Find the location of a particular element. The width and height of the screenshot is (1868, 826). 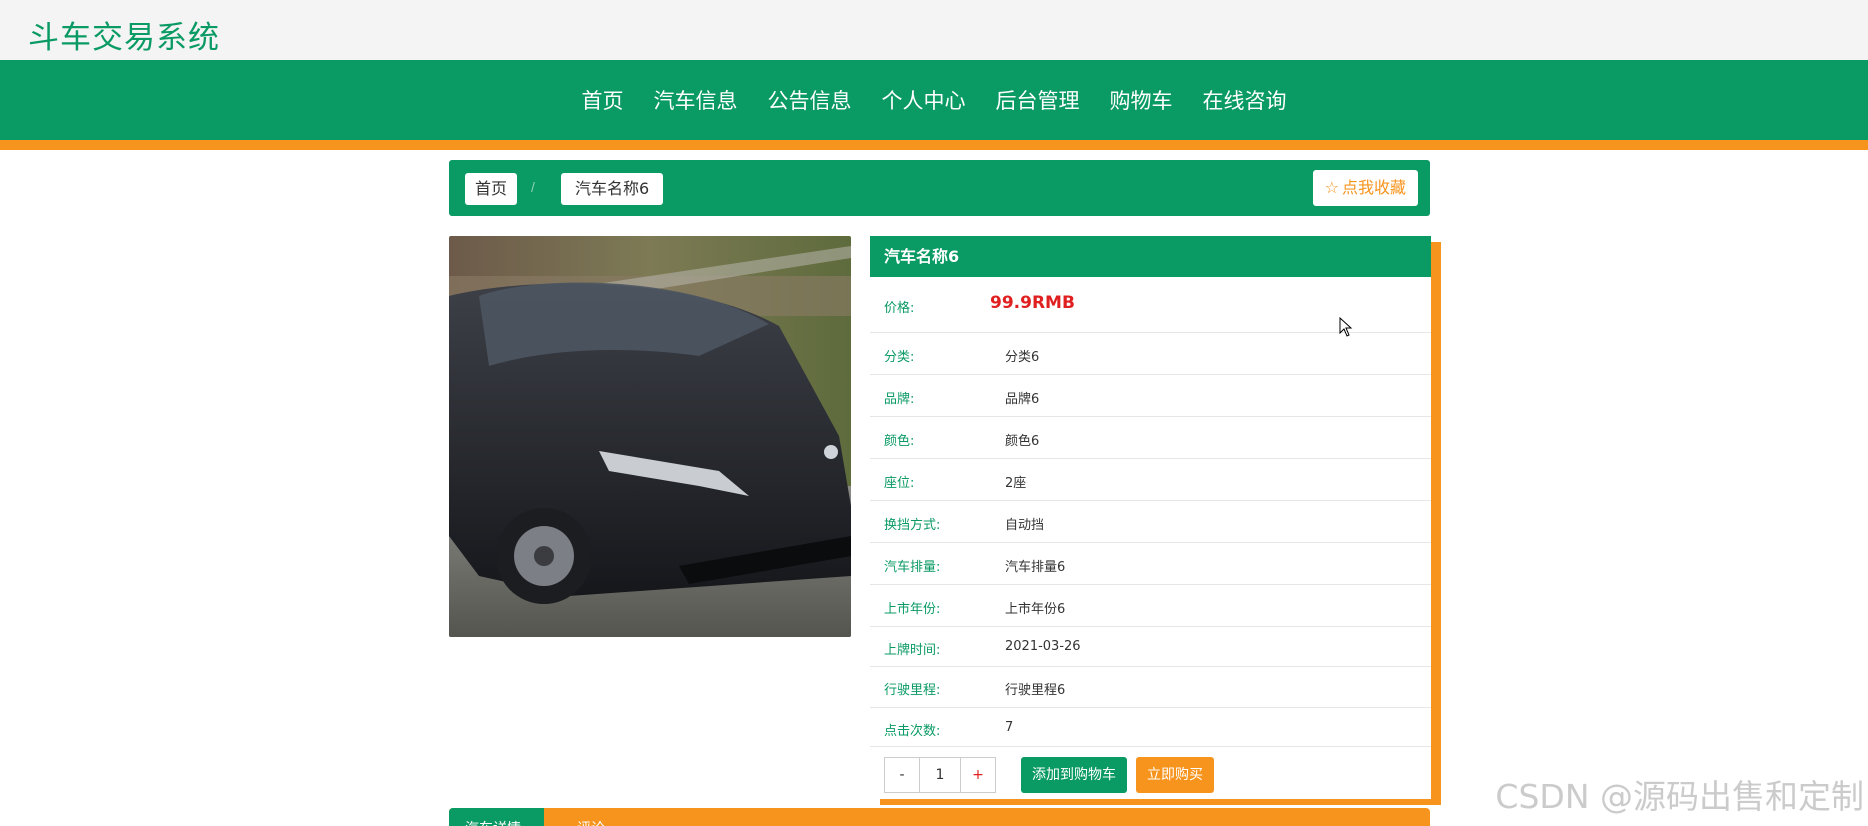

detail-label: 换挡方式: is located at coordinates (912, 525).